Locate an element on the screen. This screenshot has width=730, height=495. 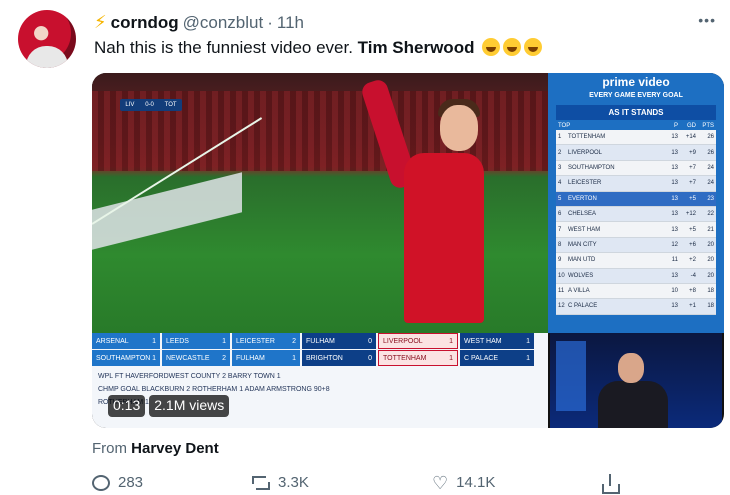
share-button is located at coordinates (611, 483).